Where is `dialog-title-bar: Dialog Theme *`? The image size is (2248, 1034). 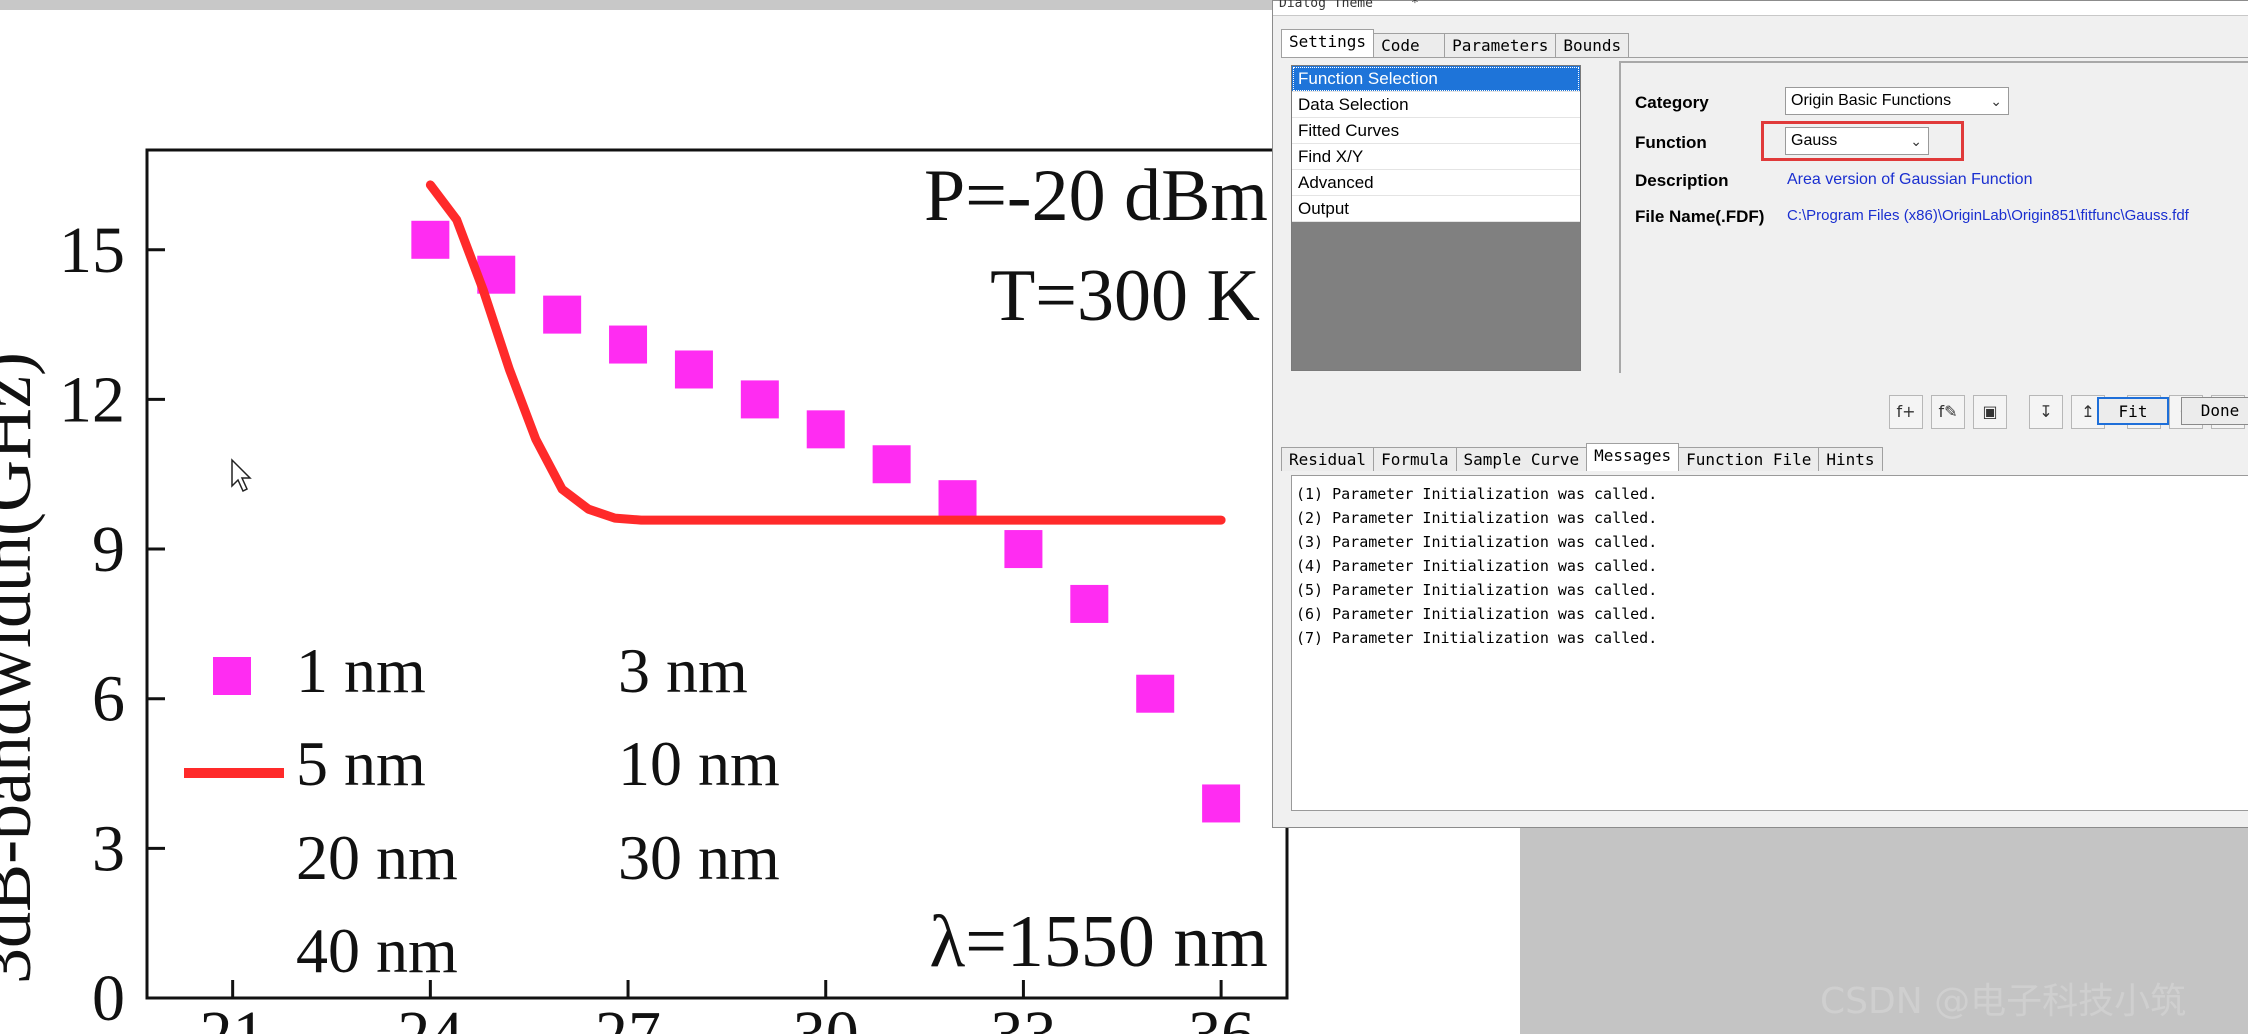 dialog-title-bar: Dialog Theme * is located at coordinates (1760, 8).